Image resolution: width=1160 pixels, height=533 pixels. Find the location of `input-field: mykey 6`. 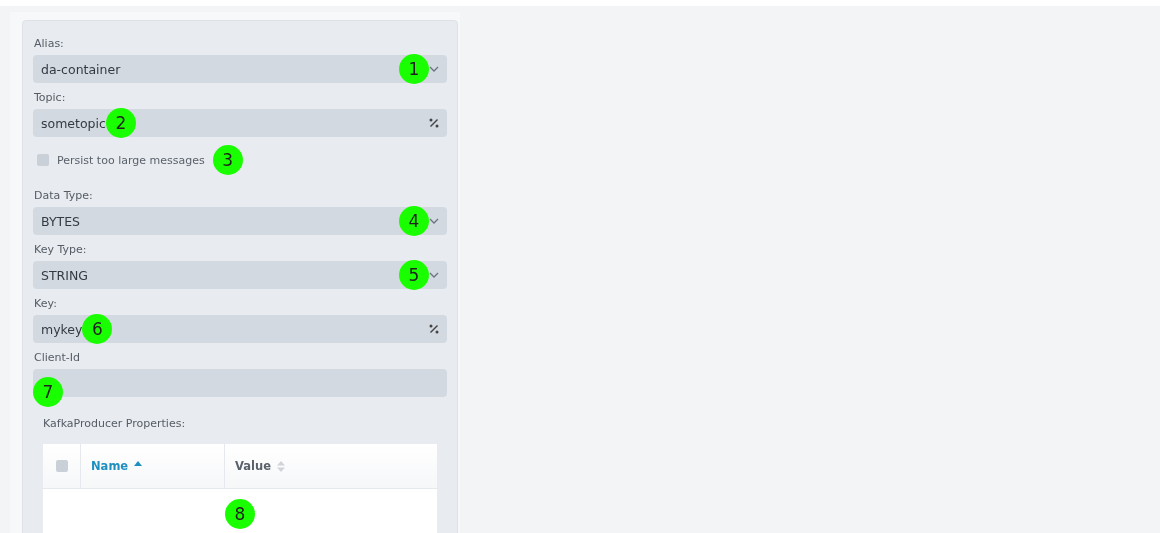

input-field: mykey 6 is located at coordinates (240, 329).